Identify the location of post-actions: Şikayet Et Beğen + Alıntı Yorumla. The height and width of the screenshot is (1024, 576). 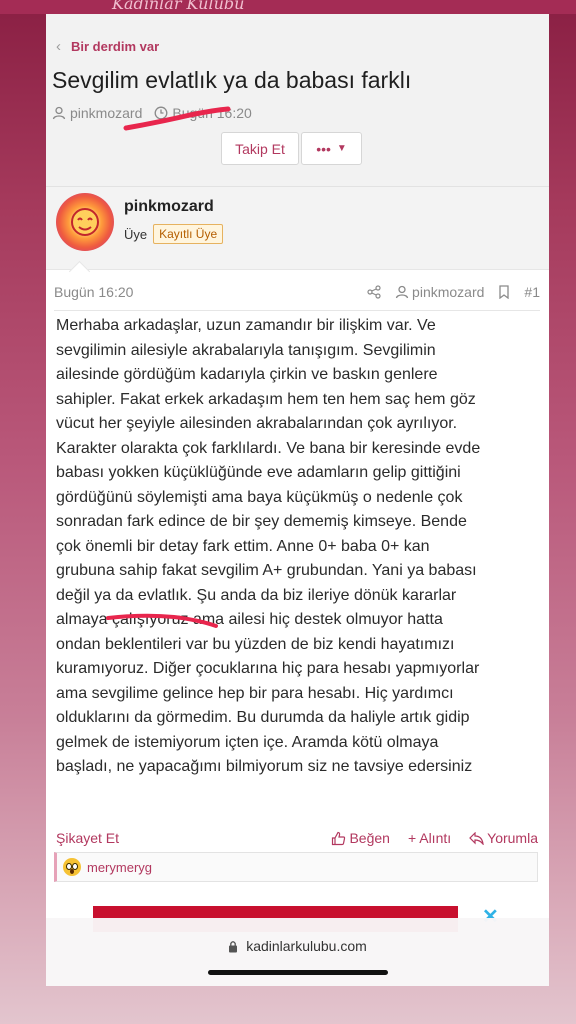
(297, 838).